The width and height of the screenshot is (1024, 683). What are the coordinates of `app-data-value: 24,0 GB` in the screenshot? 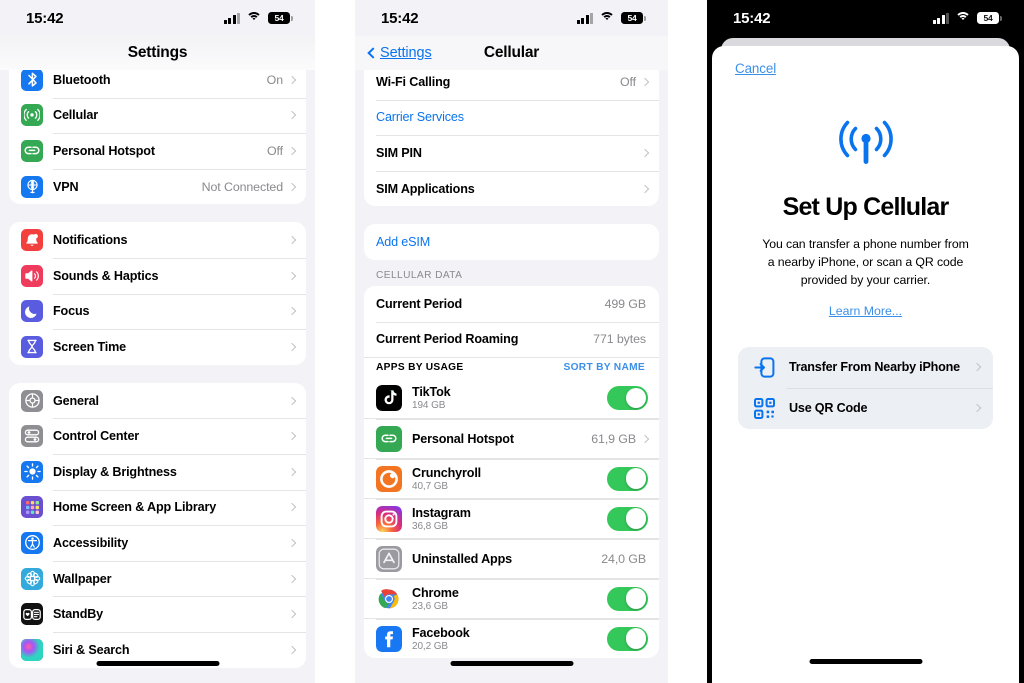 It's located at (623, 558).